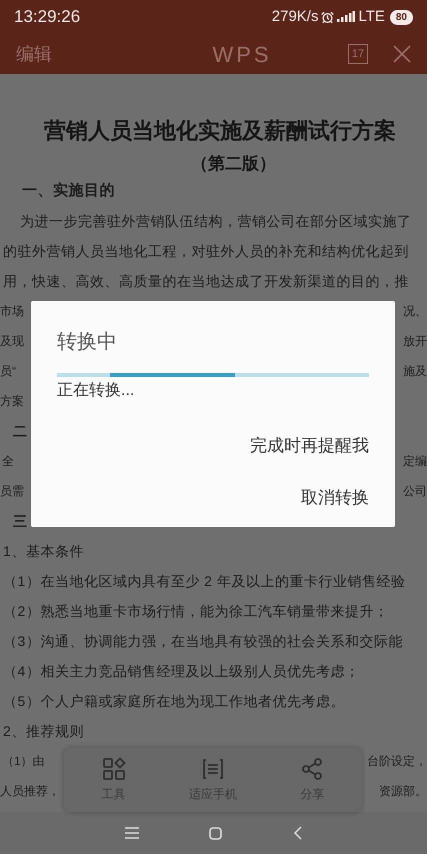  I want to click on document-text: （4）相关主力竞品销售经理及以上级别人员优先考虑；, so click(181, 671).